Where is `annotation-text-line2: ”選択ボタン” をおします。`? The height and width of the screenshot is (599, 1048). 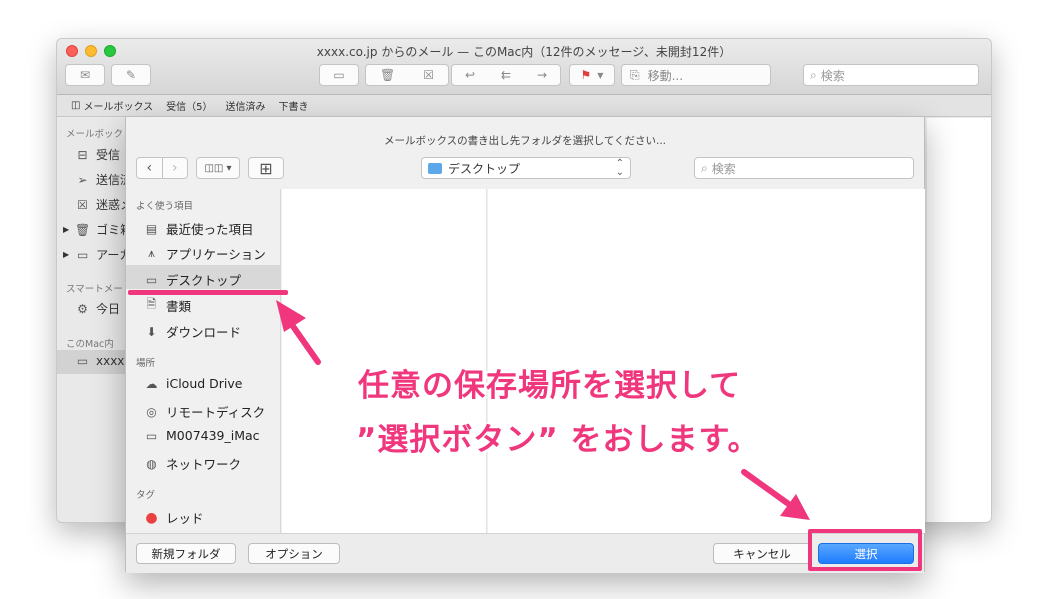 annotation-text-line2: ”選択ボタン” をおします。 is located at coordinates (558, 440).